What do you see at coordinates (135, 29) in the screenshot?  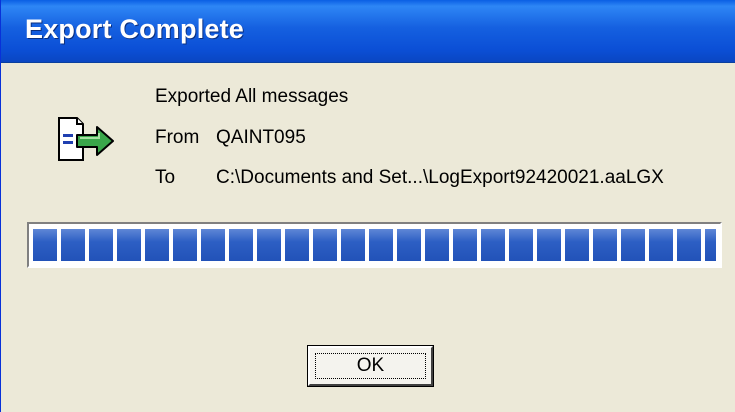 I see `window-title: Export Complete` at bounding box center [135, 29].